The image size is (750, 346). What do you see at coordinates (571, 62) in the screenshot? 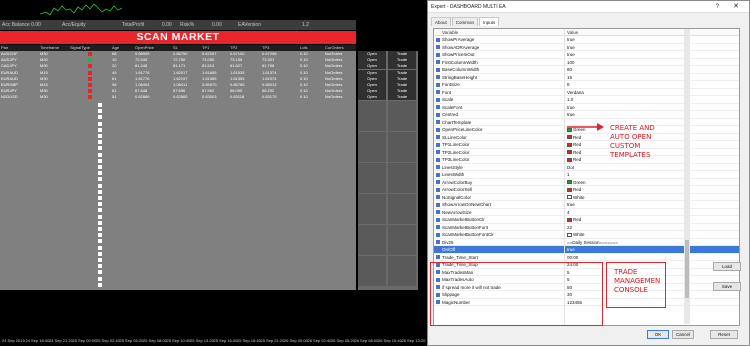
I see `parameter-value: 100` at bounding box center [571, 62].